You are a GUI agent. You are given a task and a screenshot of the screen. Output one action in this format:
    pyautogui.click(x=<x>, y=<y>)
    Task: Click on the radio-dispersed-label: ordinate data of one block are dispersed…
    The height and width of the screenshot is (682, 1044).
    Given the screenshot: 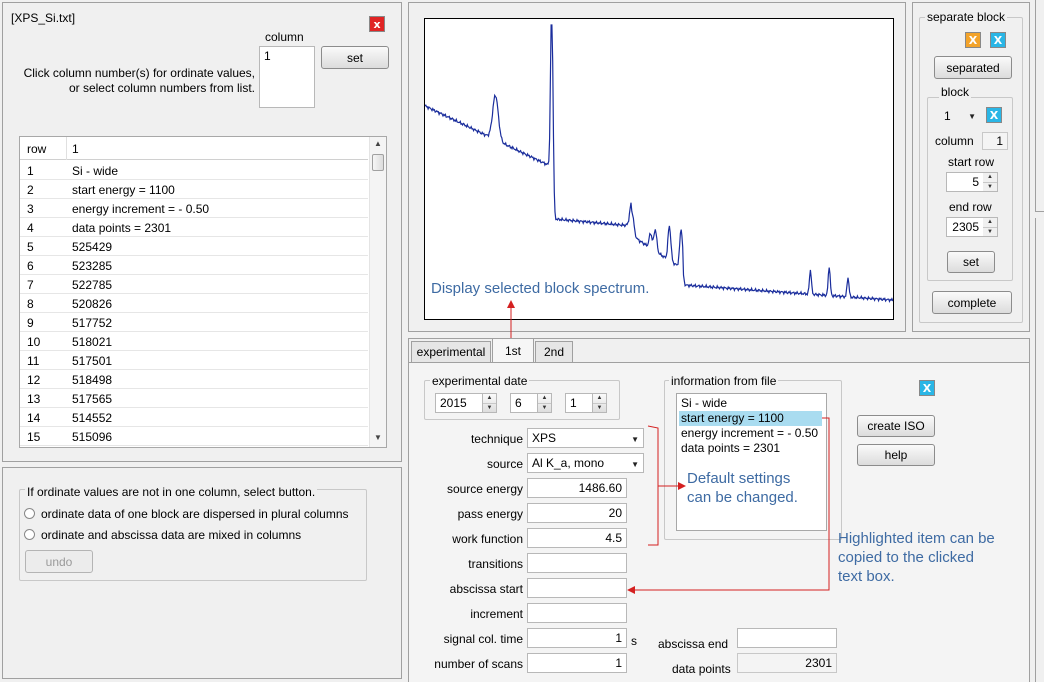 What is the action you would take?
    pyautogui.click(x=195, y=514)
    